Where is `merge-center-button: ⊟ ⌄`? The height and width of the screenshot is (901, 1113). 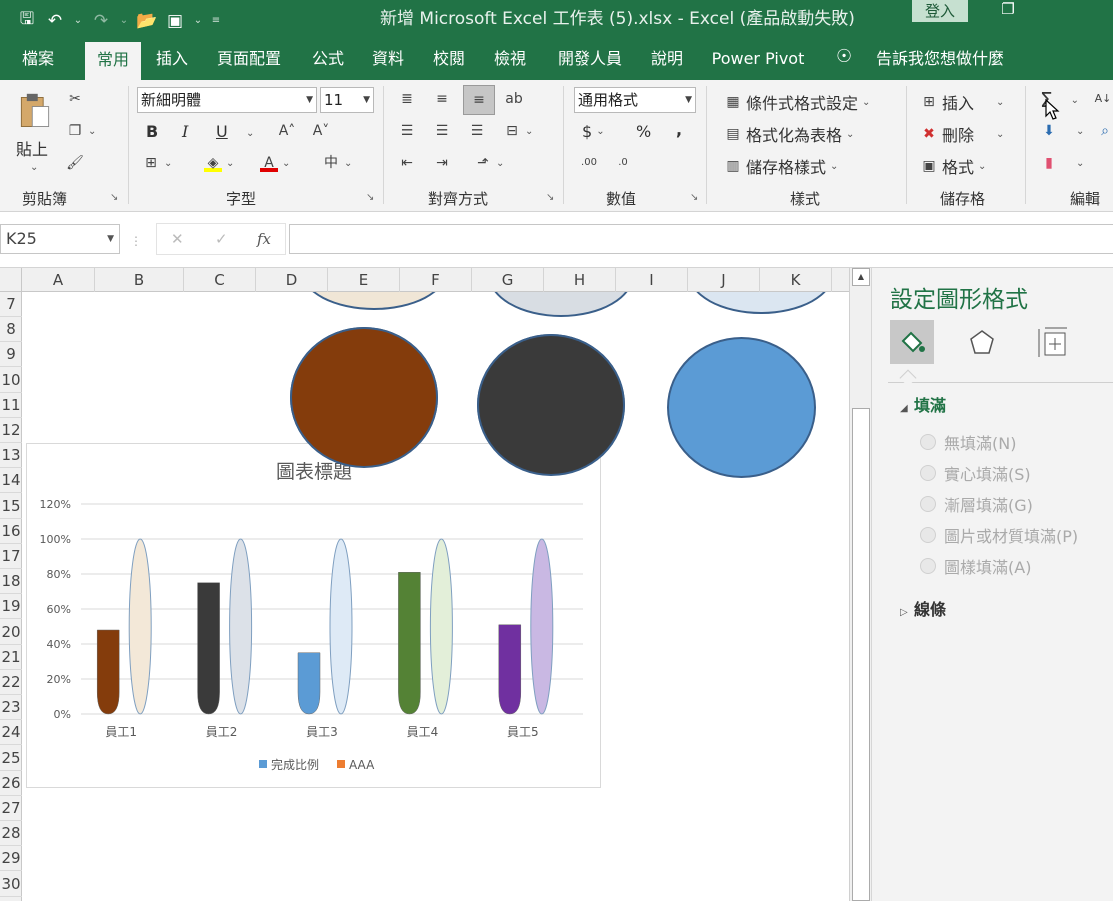
merge-center-button: ⊟ ⌄ is located at coordinates (518, 131).